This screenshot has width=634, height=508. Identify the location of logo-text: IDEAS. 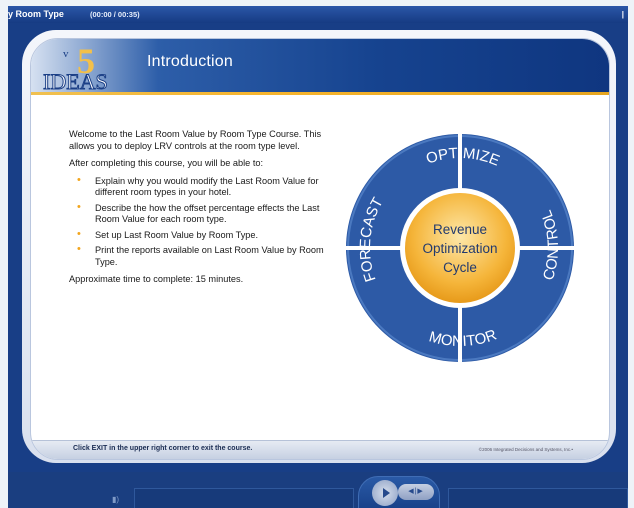
(75, 81).